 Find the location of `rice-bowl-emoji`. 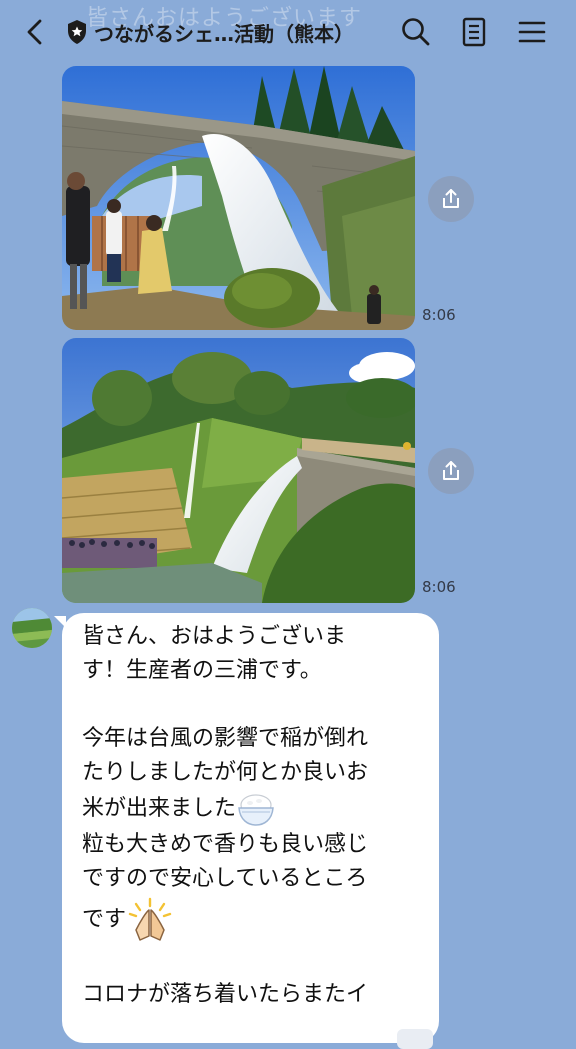

rice-bowl-emoji is located at coordinates (256, 810).